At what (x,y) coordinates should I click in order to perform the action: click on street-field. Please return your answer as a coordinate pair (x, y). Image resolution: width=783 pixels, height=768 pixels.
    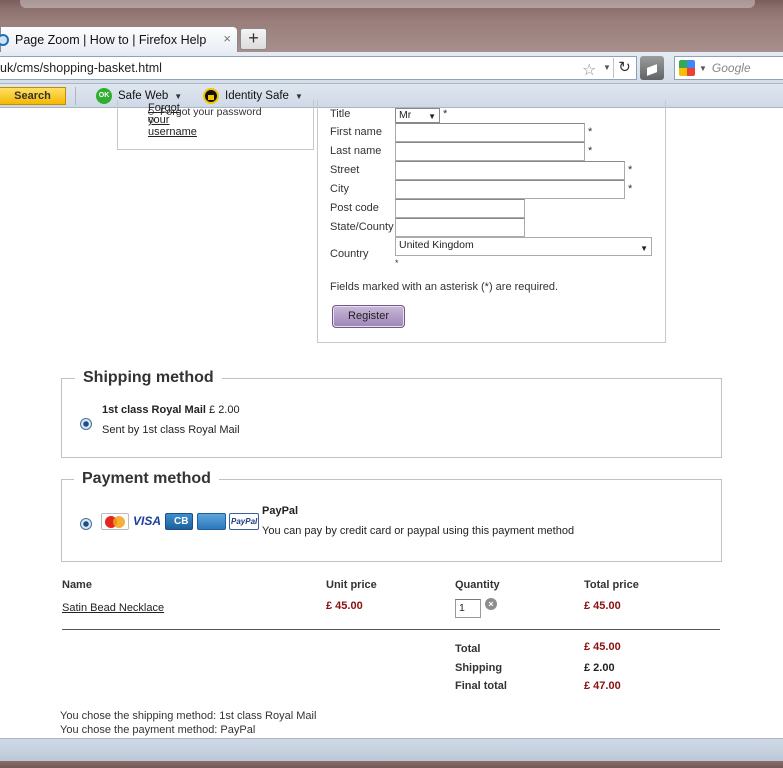
    Looking at the image, I should click on (510, 170).